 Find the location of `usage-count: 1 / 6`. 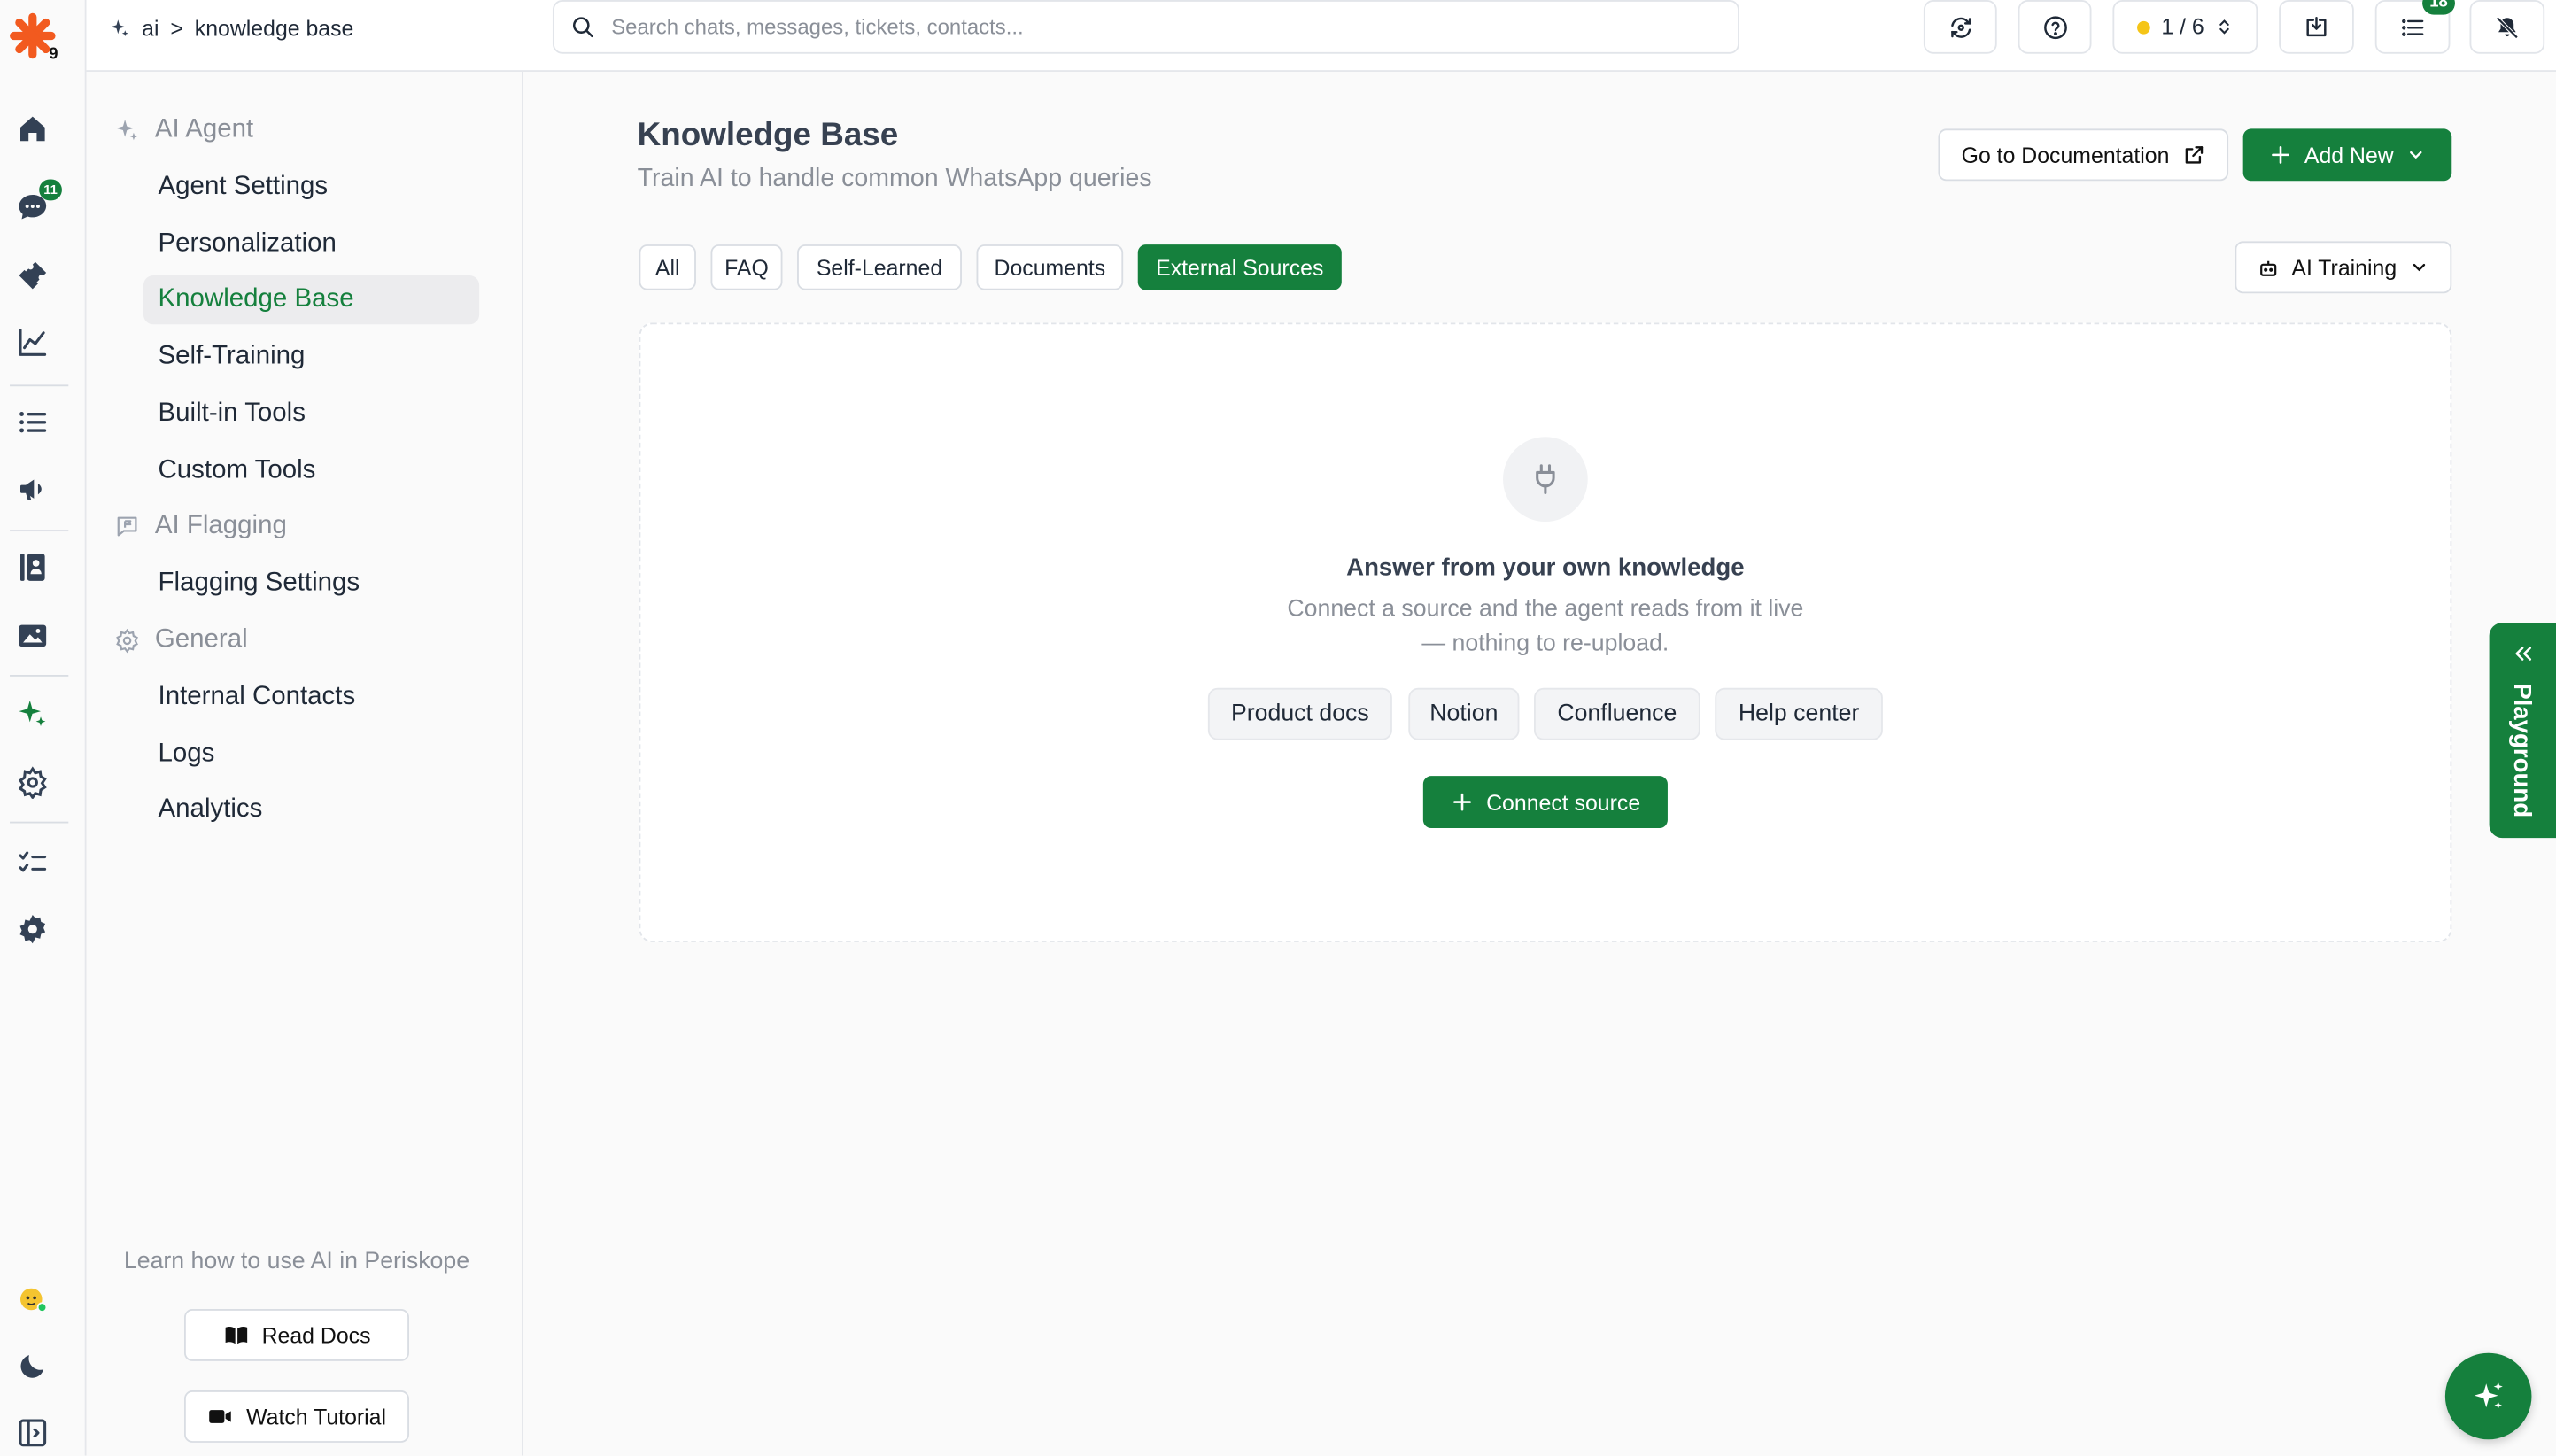

usage-count: 1 / 6 is located at coordinates (2182, 27).